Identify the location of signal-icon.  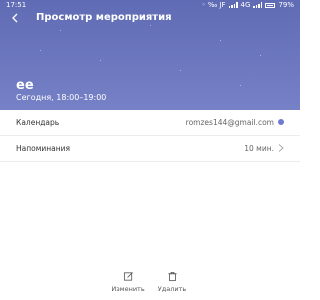
(233, 5).